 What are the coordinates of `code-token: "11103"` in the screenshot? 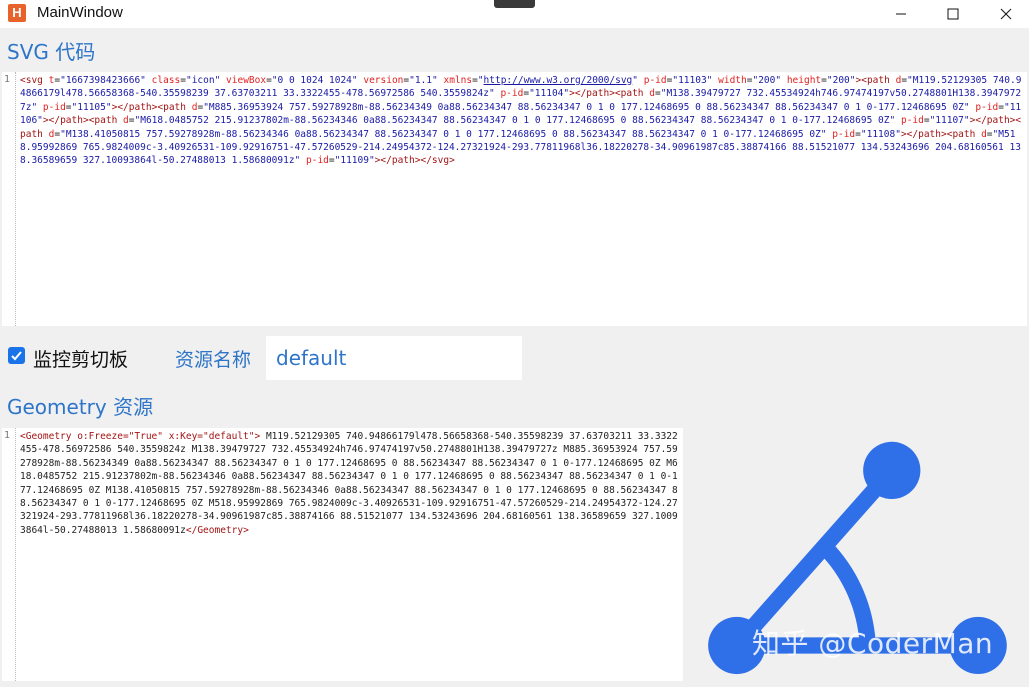 It's located at (692, 80).